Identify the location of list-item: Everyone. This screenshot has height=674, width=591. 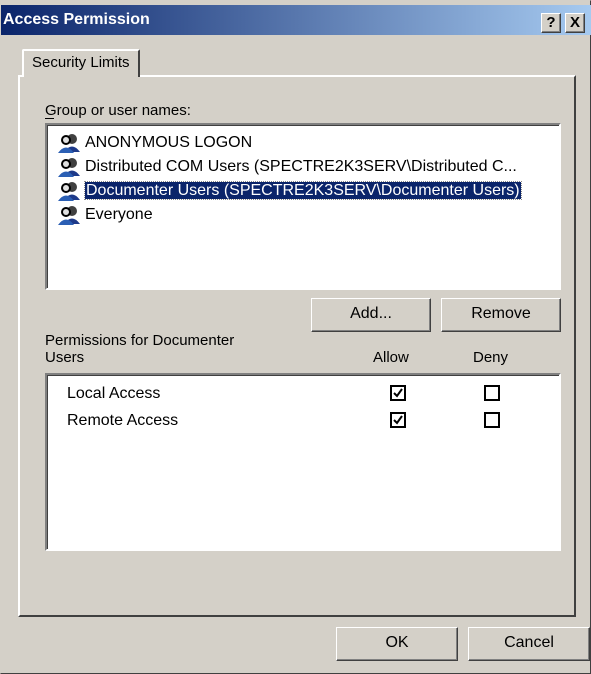
(105, 215).